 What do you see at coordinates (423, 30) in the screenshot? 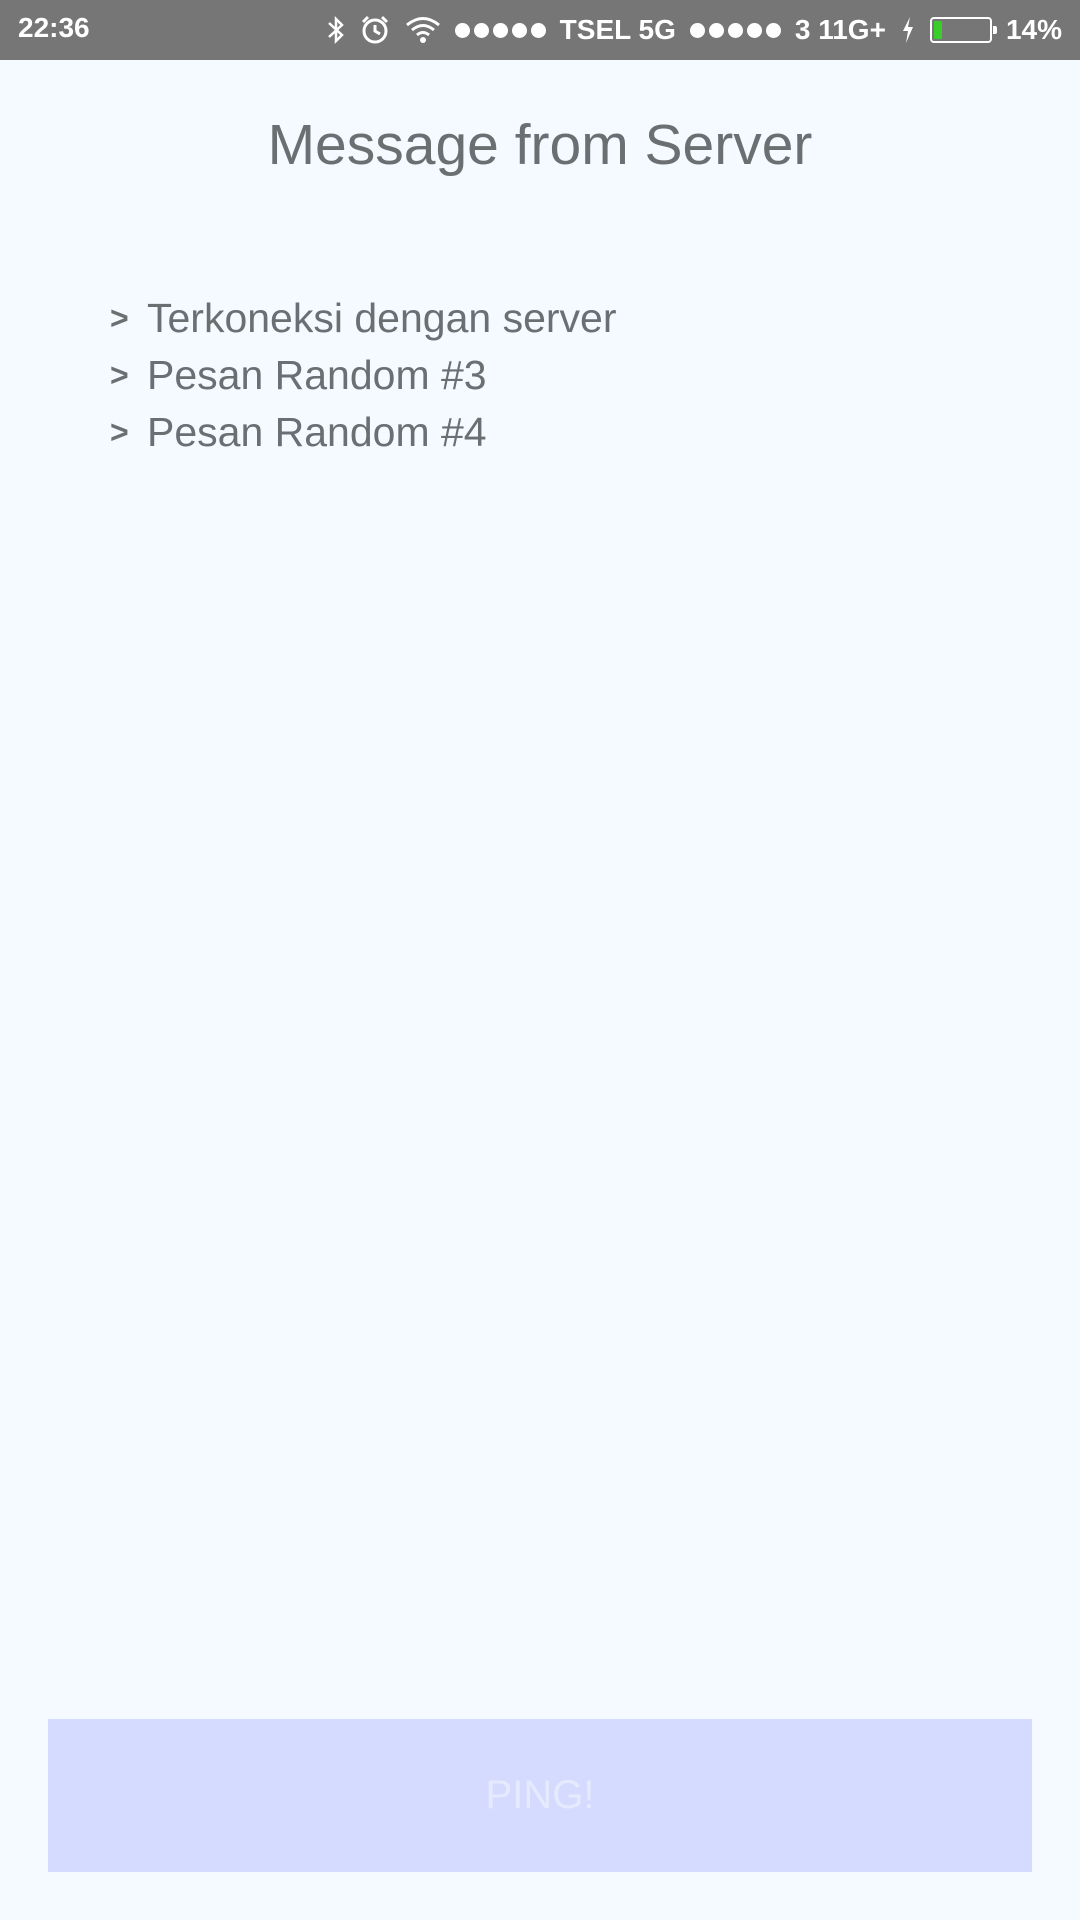
I see `wifi-icon` at bounding box center [423, 30].